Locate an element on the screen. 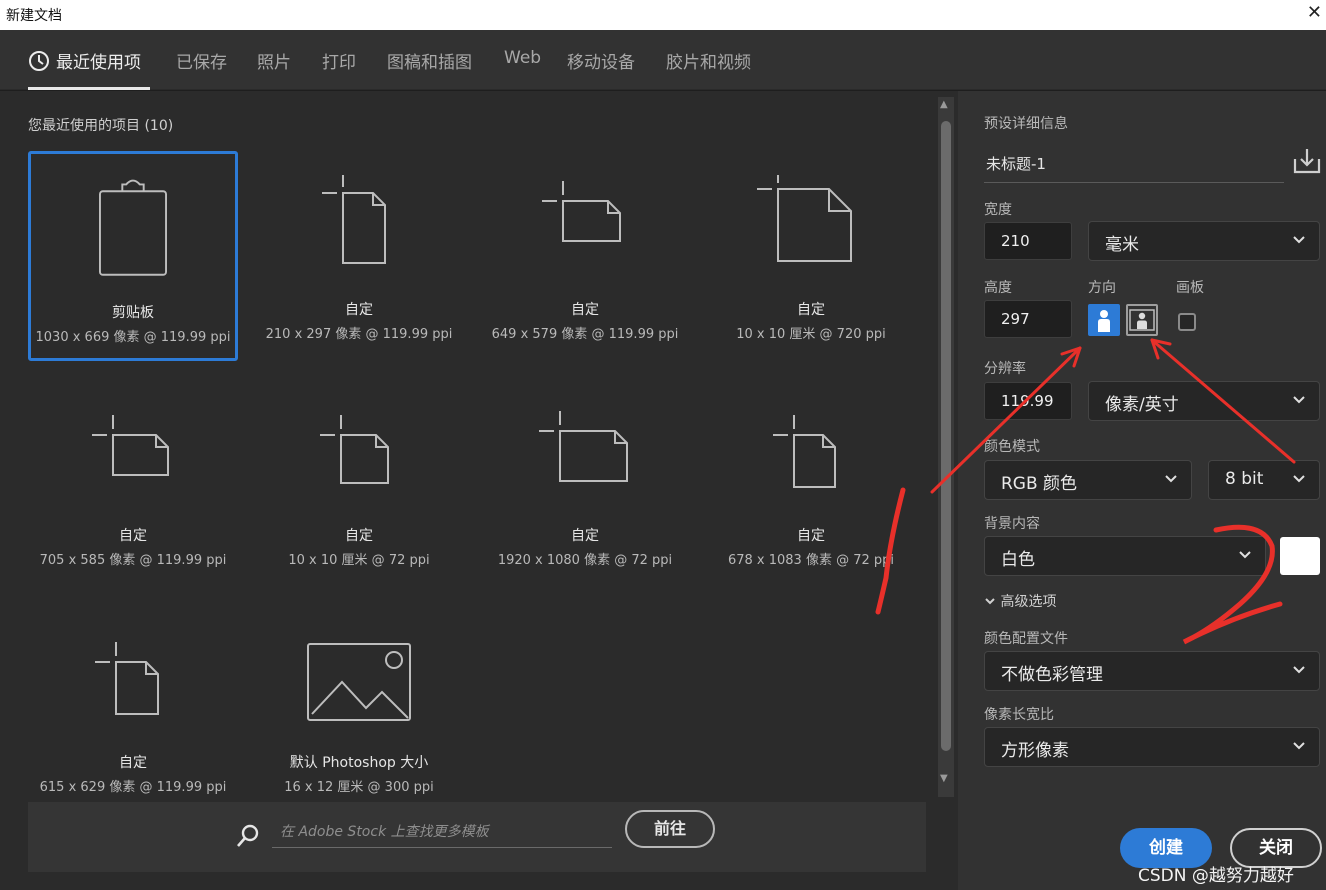 The width and height of the screenshot is (1326, 890). clipboard-icon is located at coordinates (133, 227).